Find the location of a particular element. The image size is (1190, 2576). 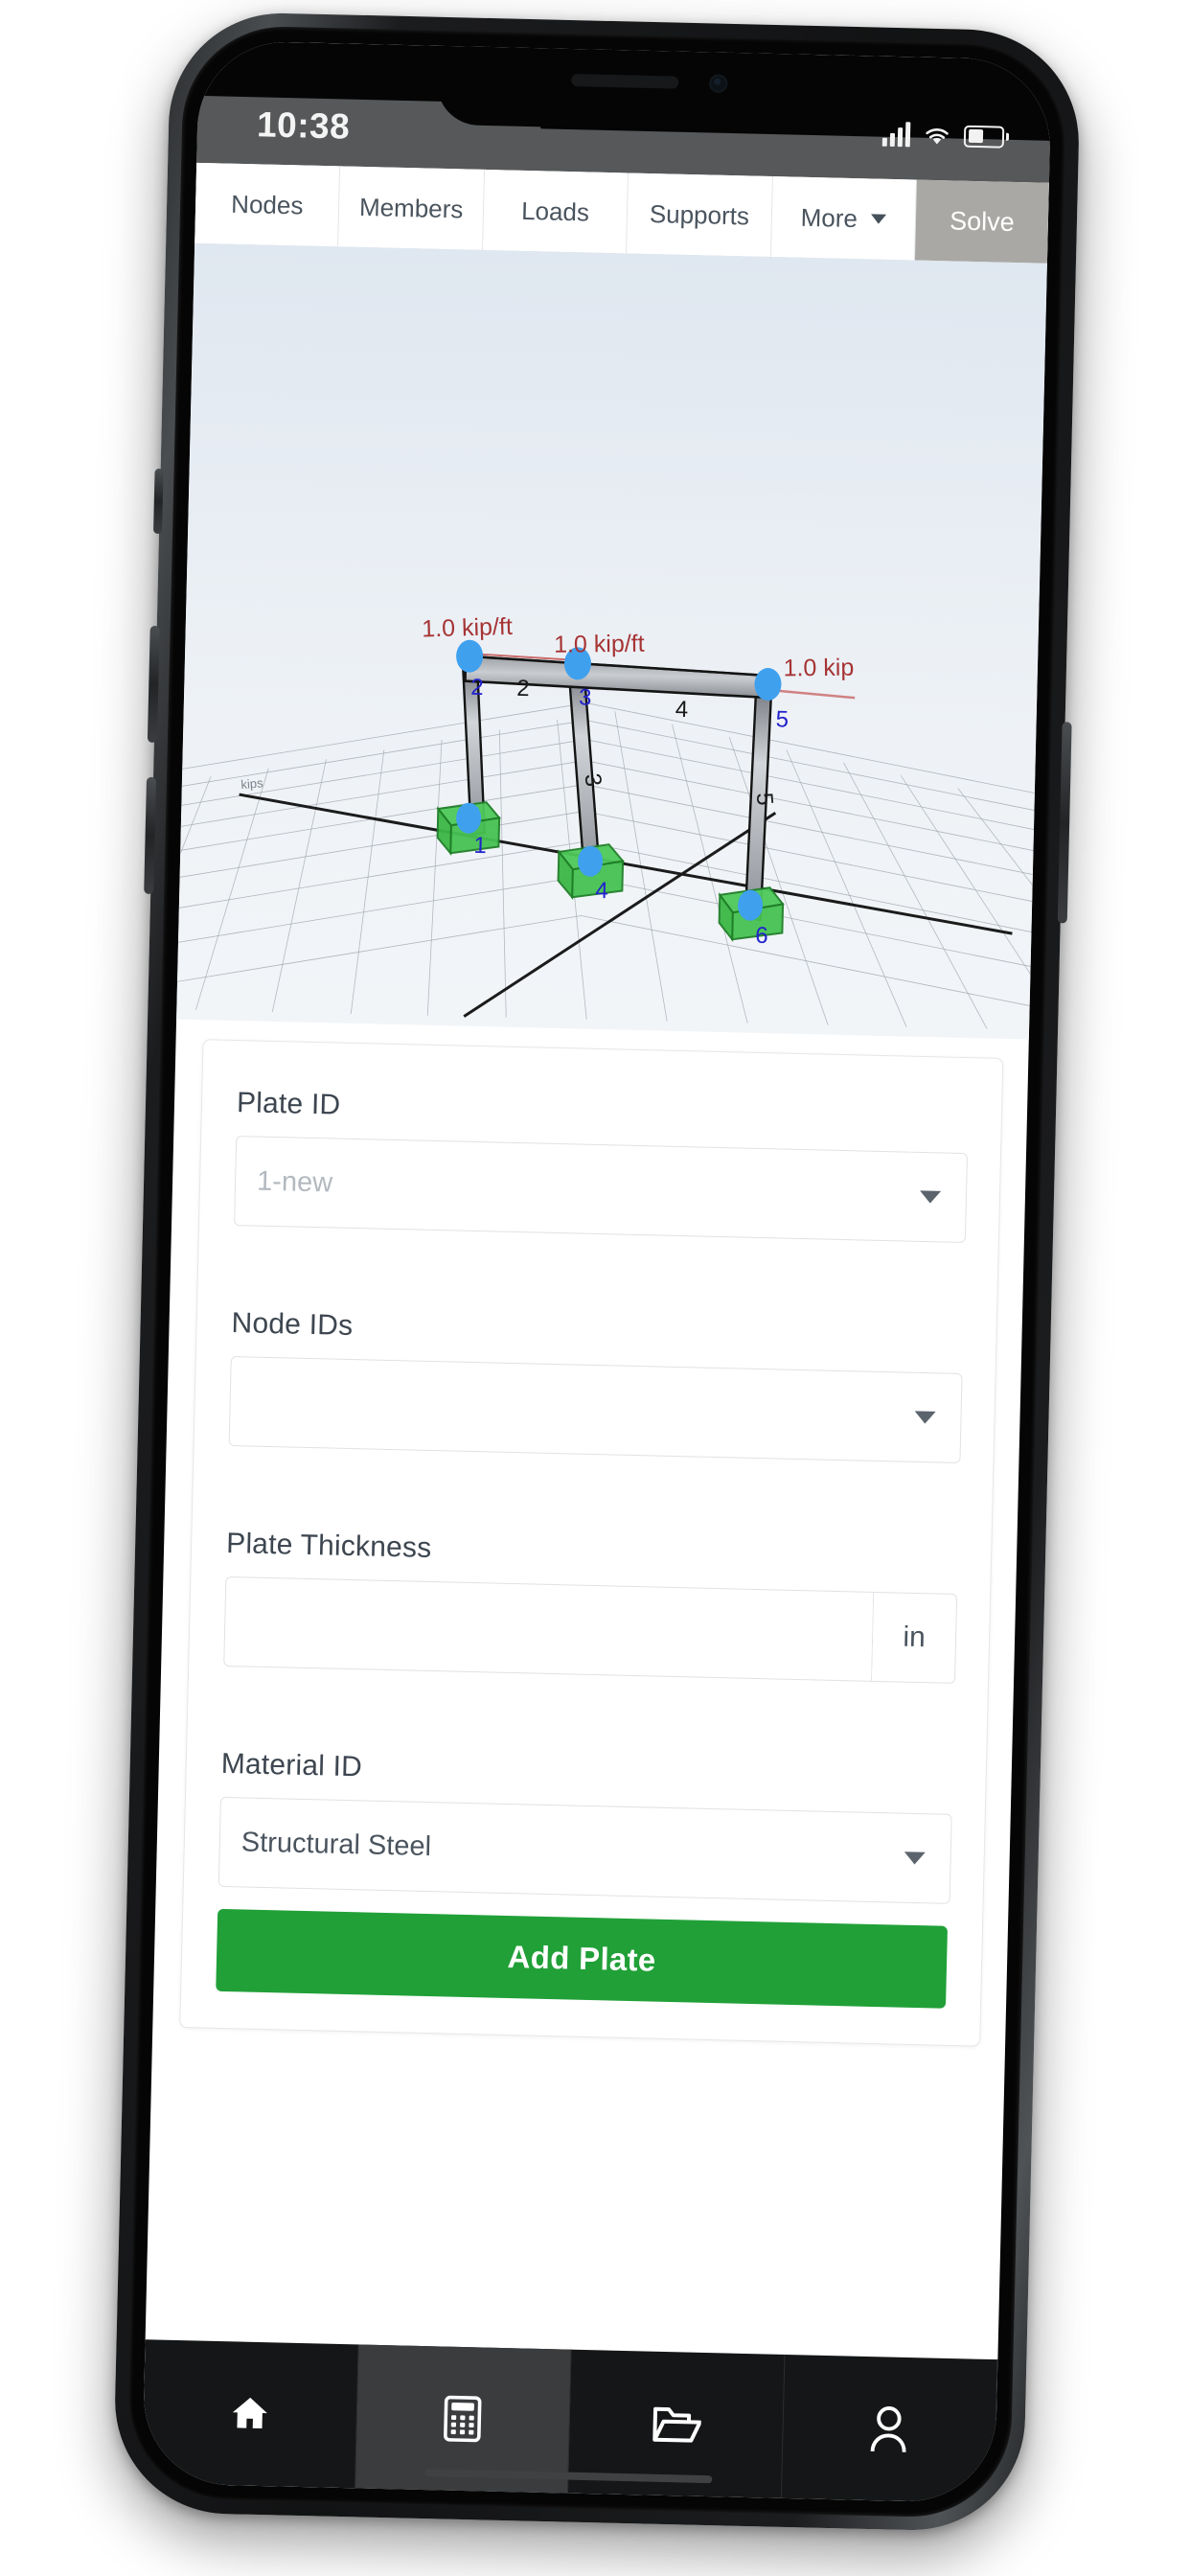

tab-members-label: Members is located at coordinates (411, 207).